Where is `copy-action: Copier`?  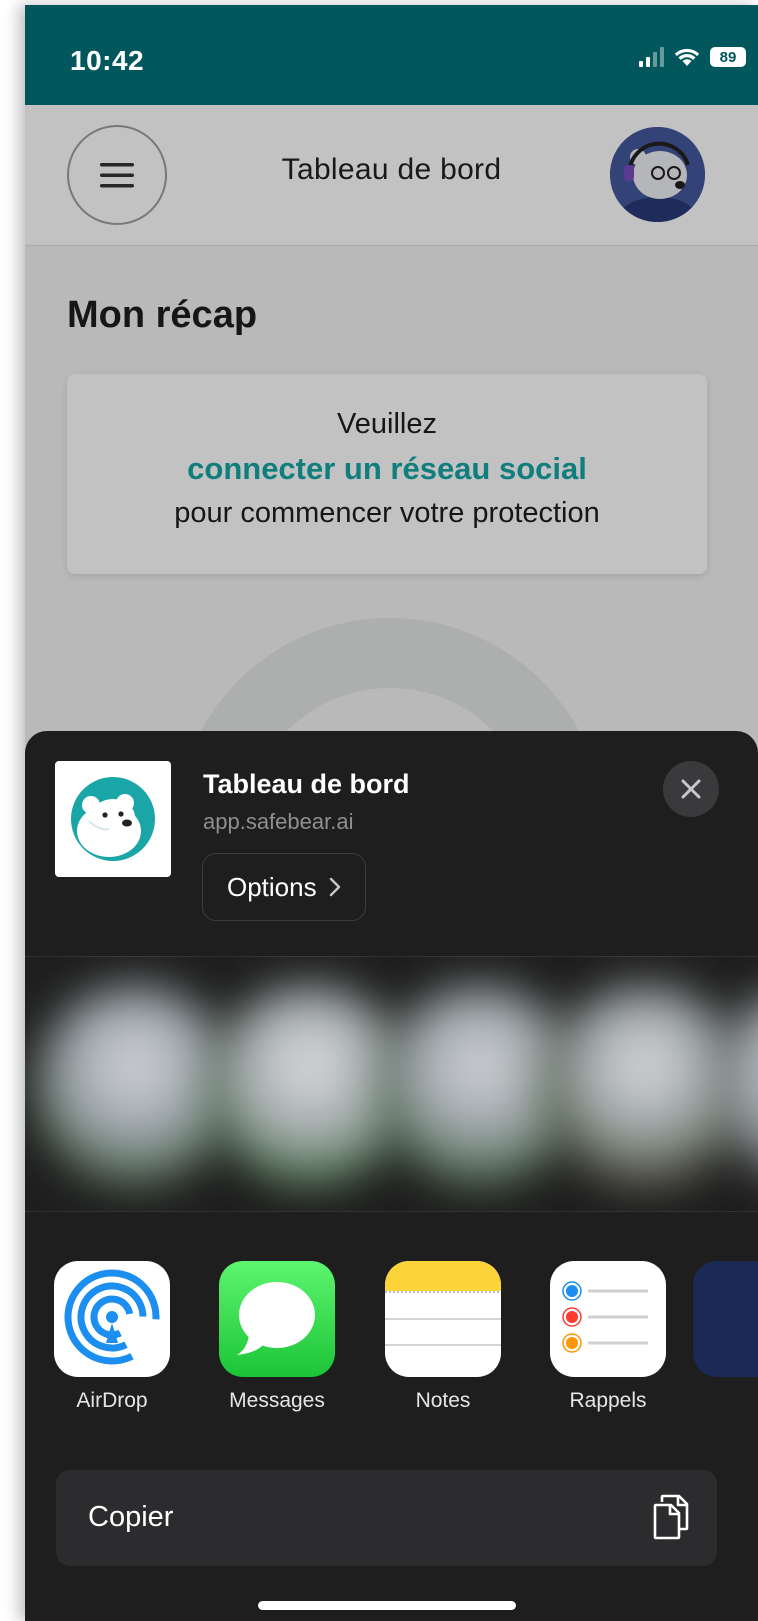 copy-action: Copier is located at coordinates (386, 1518).